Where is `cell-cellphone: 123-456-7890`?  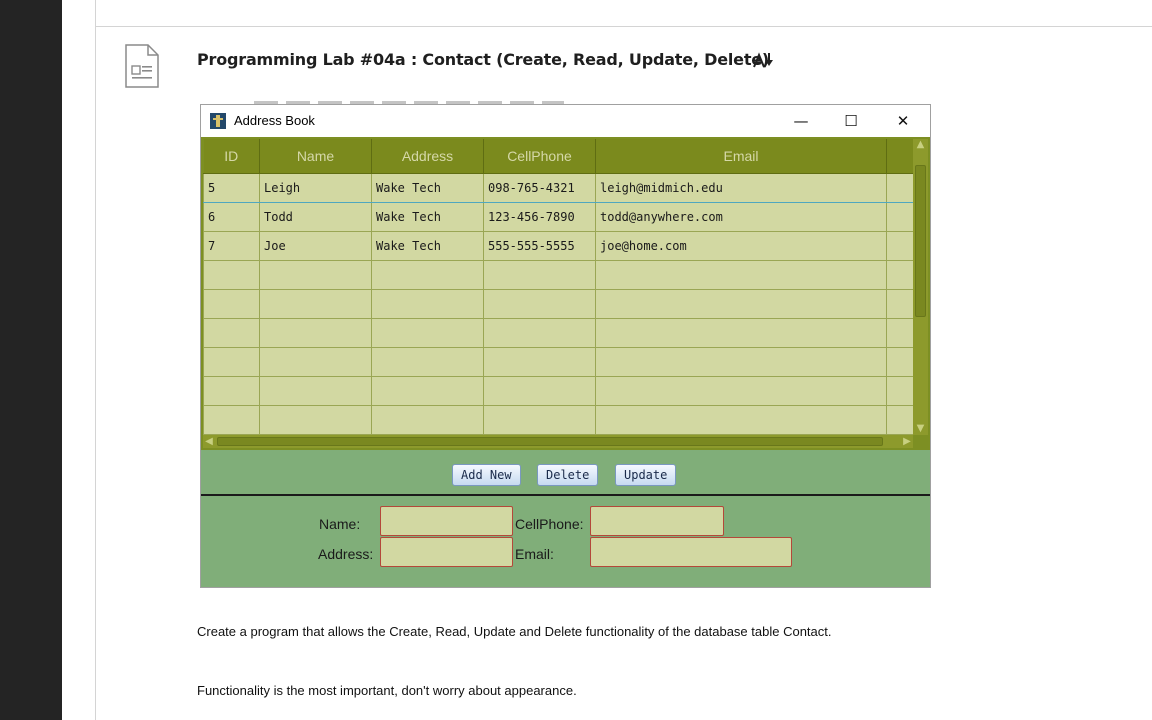 cell-cellphone: 123-456-7890 is located at coordinates (539, 216).